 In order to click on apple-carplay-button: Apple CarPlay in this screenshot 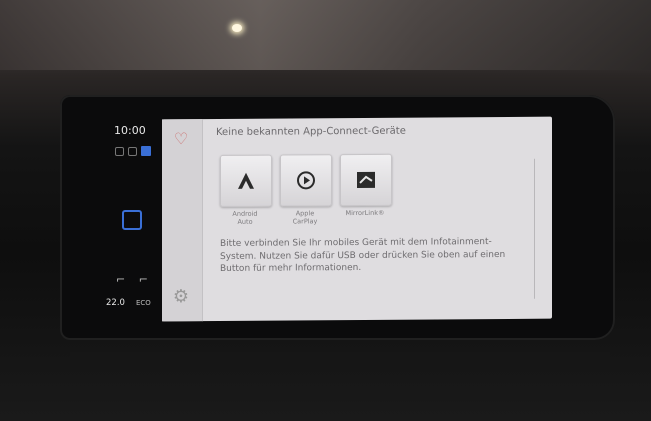, I will do `click(306, 190)`.